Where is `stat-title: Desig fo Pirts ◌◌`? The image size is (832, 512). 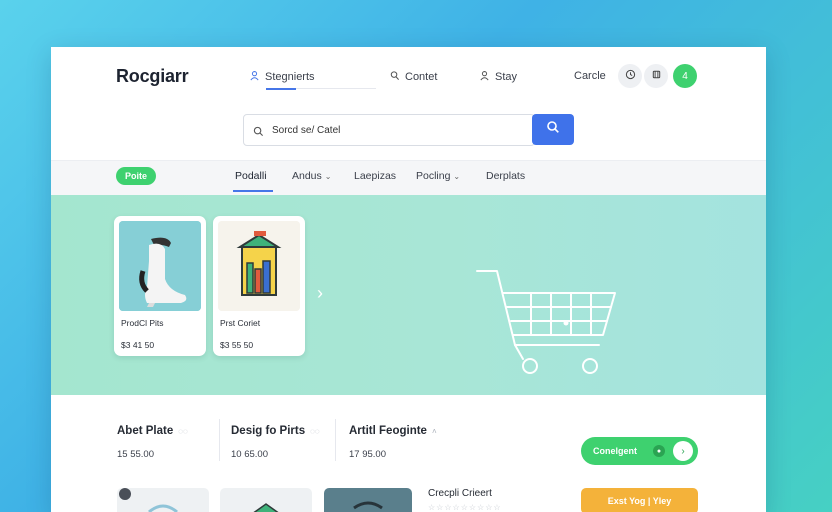 stat-title: Desig fo Pirts ◌◌ is located at coordinates (275, 431).